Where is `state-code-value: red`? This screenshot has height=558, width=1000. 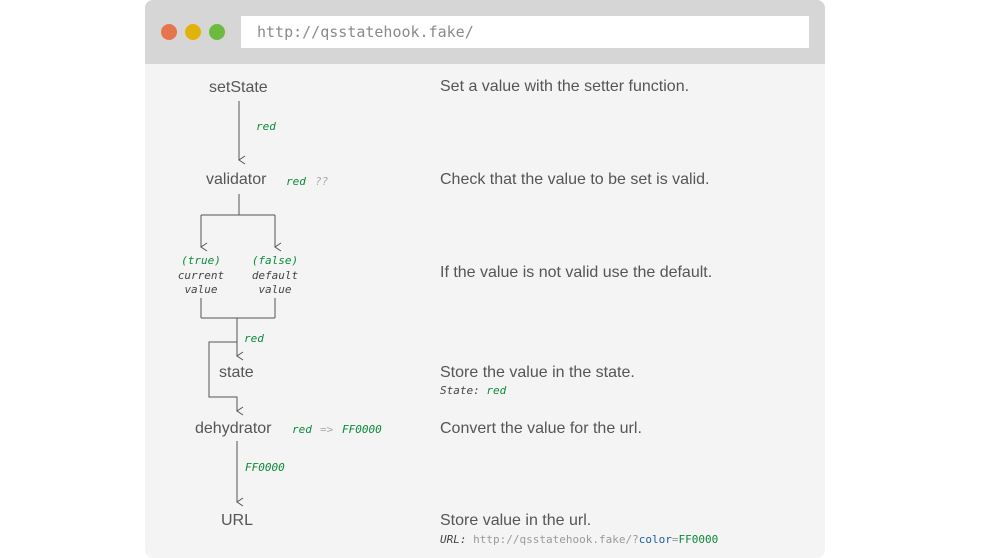
state-code-value: red is located at coordinates (496, 390).